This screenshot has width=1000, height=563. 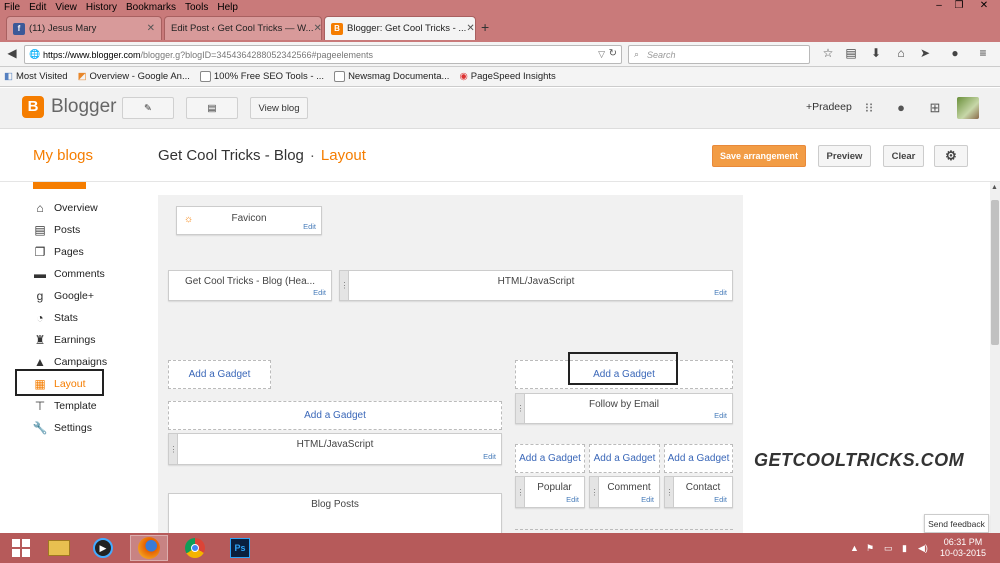 What do you see at coordinates (844, 156) in the screenshot?
I see `preview-button: Preview` at bounding box center [844, 156].